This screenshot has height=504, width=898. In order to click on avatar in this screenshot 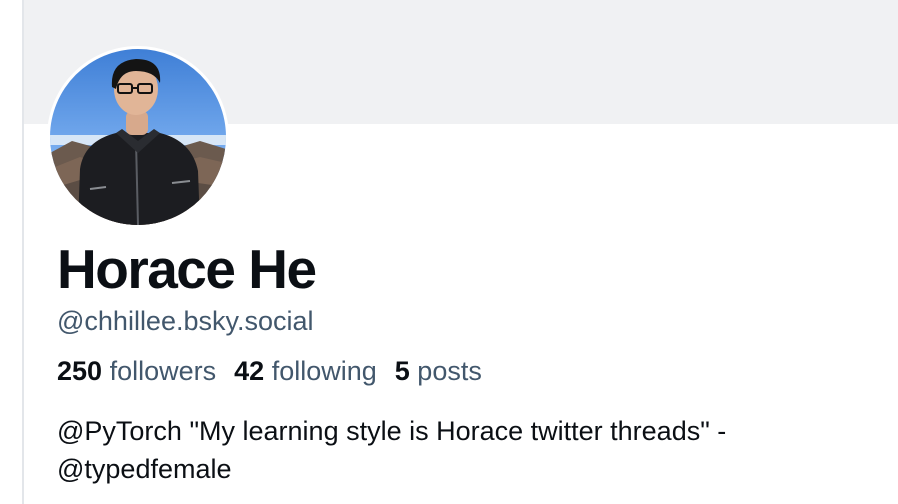, I will do `click(138, 137)`.